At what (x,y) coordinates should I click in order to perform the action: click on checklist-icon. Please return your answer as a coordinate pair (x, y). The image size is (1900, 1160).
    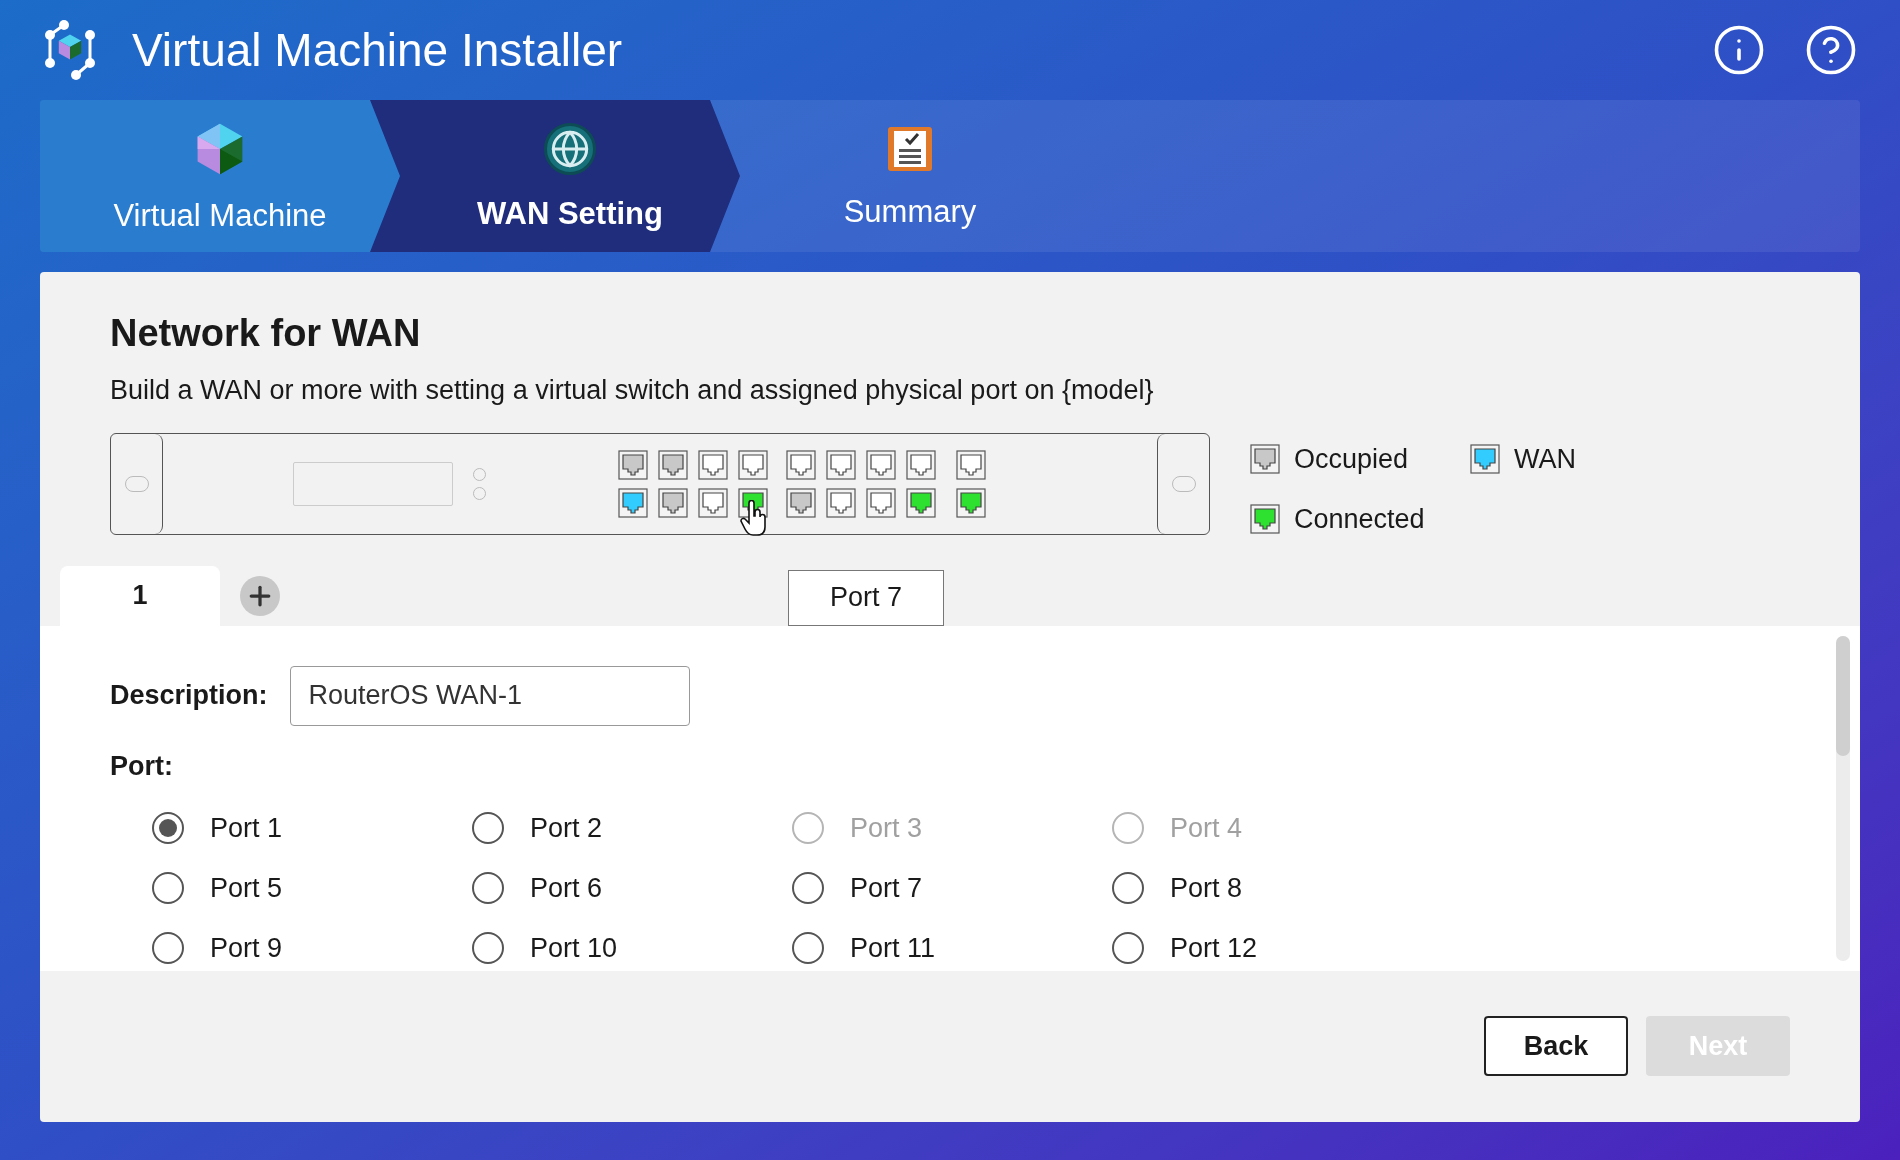
    Looking at the image, I should click on (910, 148).